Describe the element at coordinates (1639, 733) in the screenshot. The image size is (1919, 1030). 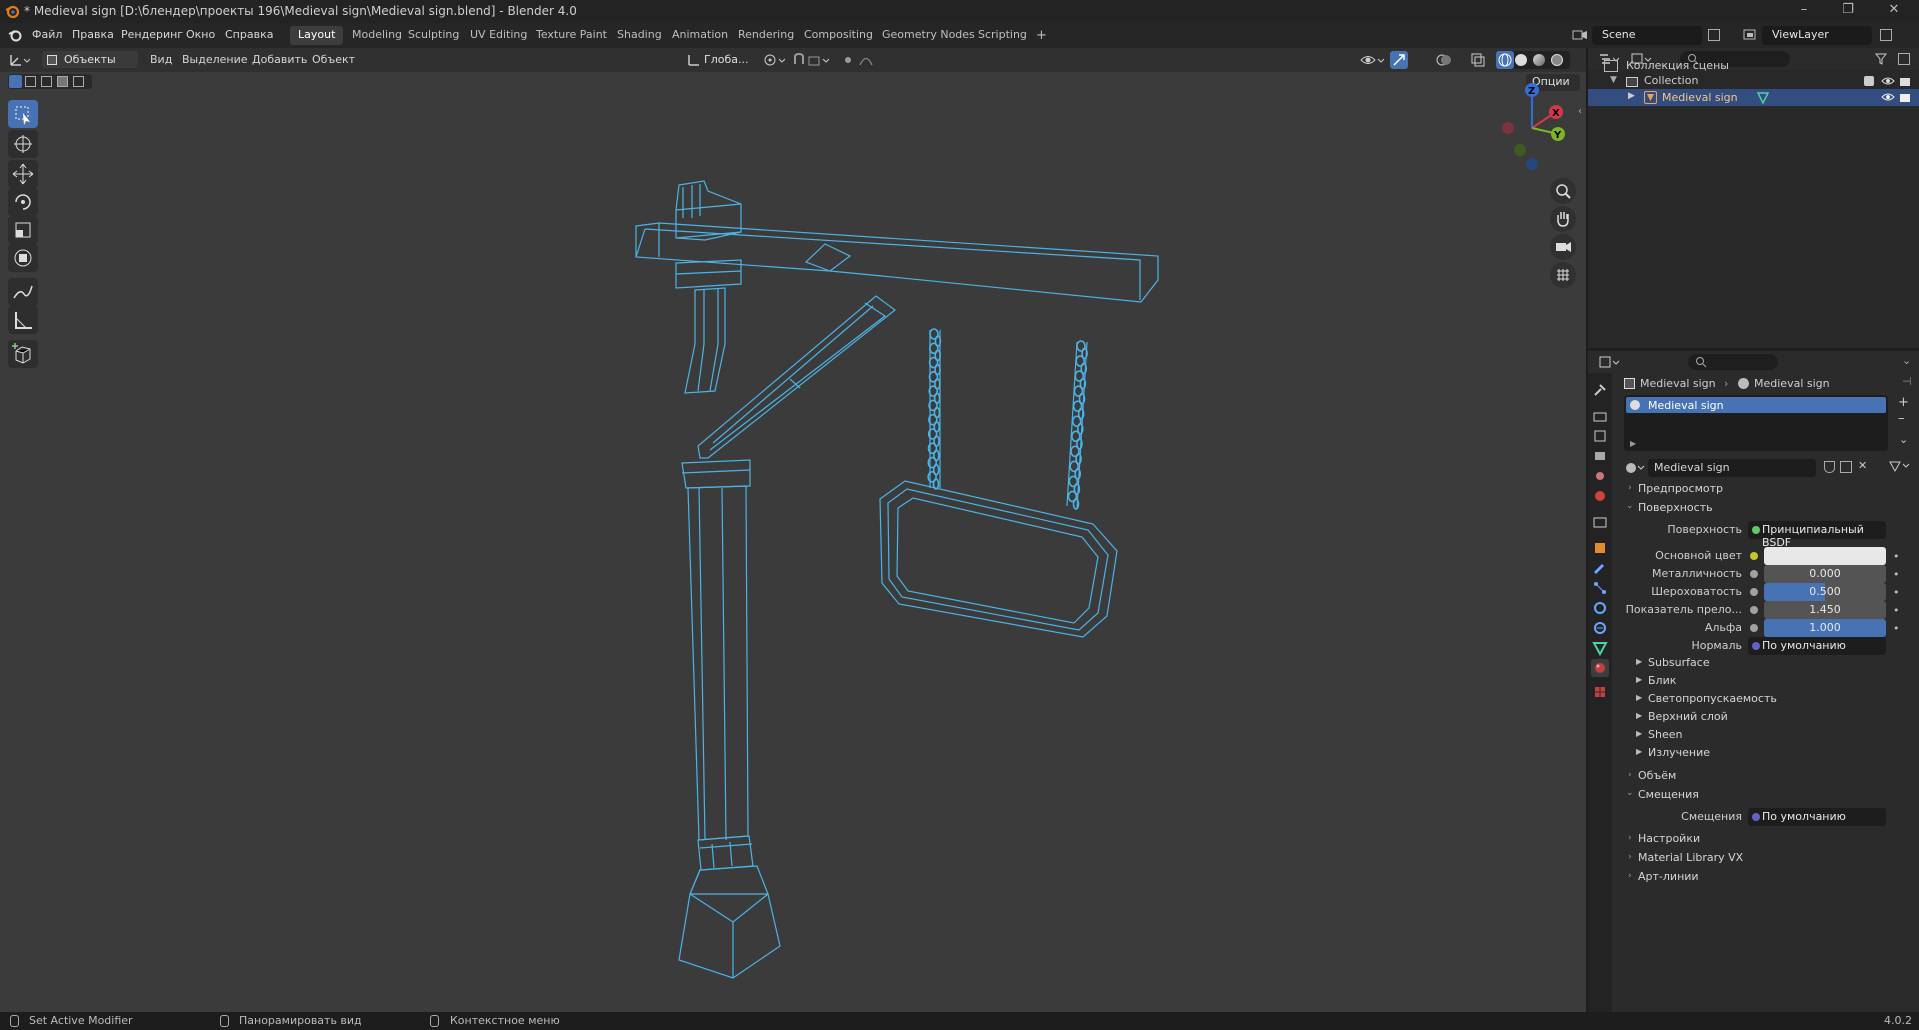
I see `sheen-expand-icon: ▶` at that location.